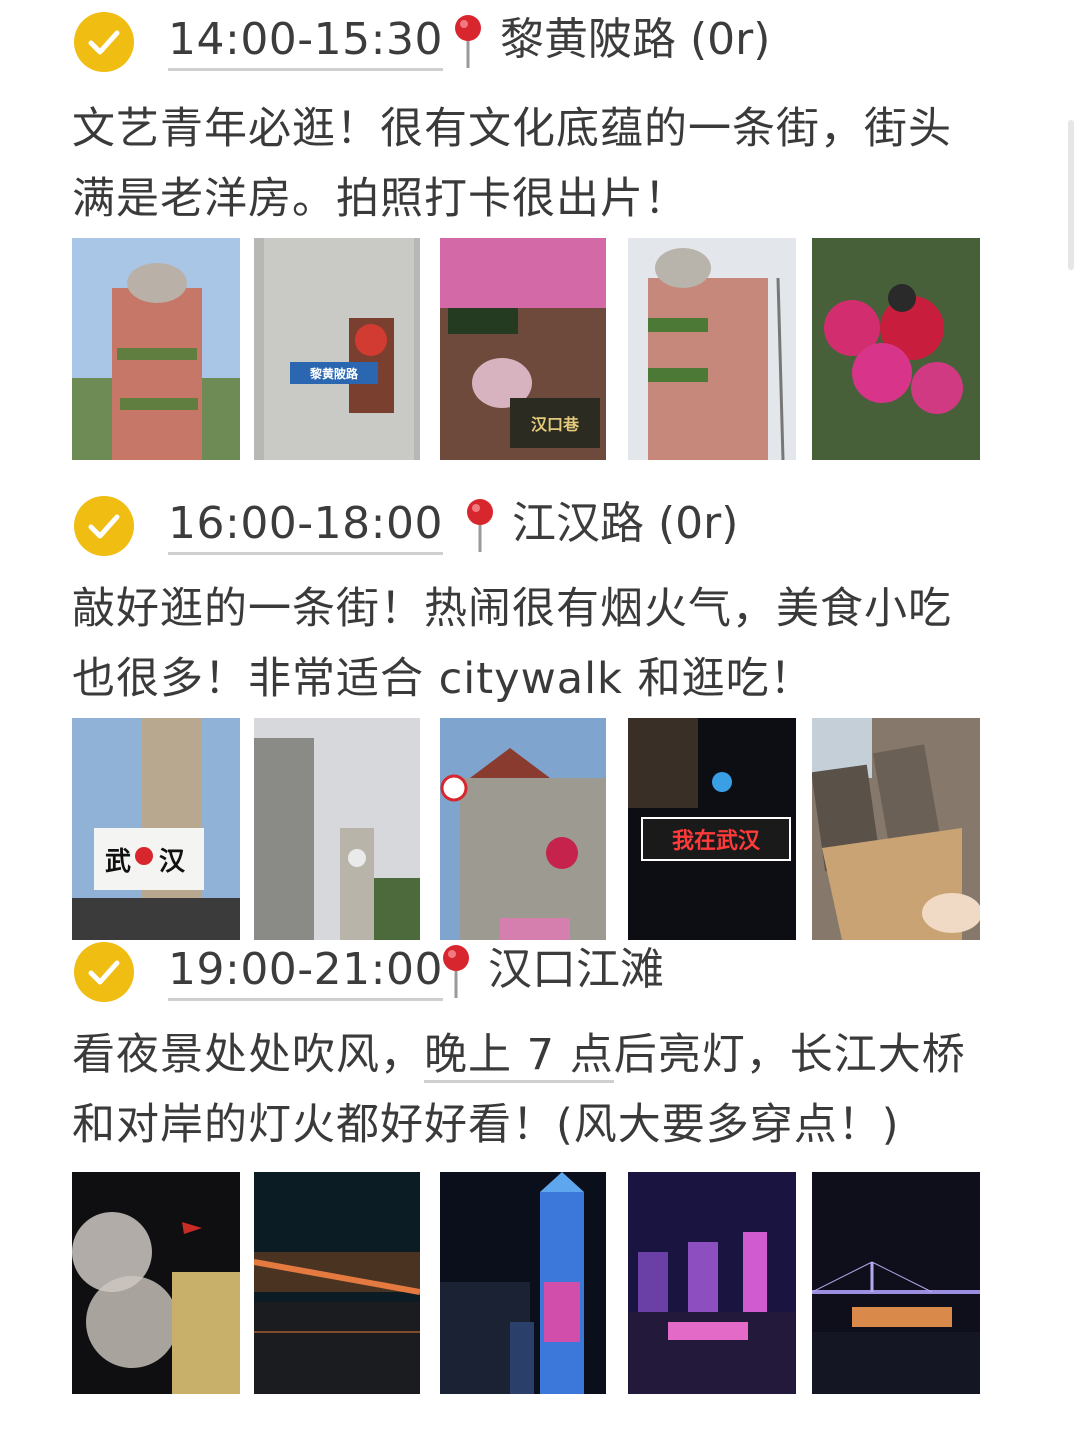  Describe the element at coordinates (512, 609) in the screenshot. I see `description-line: 敲好逛的一条街！热闹很有烟火气，美食小吃` at that location.